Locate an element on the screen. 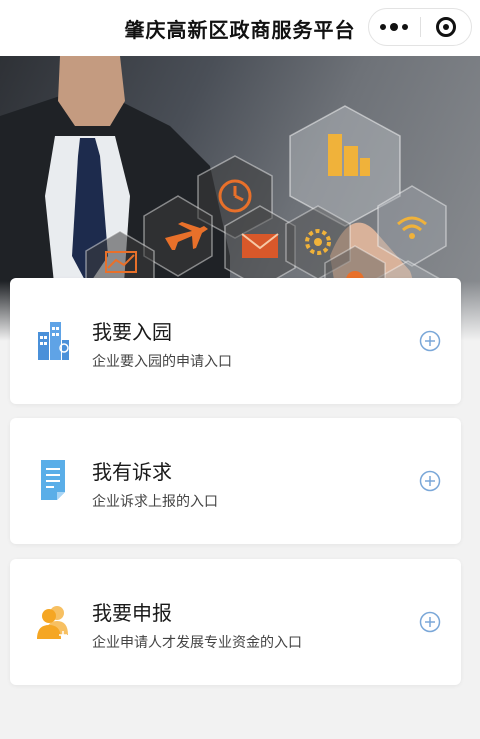  target-close-icon is located at coordinates (445, 27).